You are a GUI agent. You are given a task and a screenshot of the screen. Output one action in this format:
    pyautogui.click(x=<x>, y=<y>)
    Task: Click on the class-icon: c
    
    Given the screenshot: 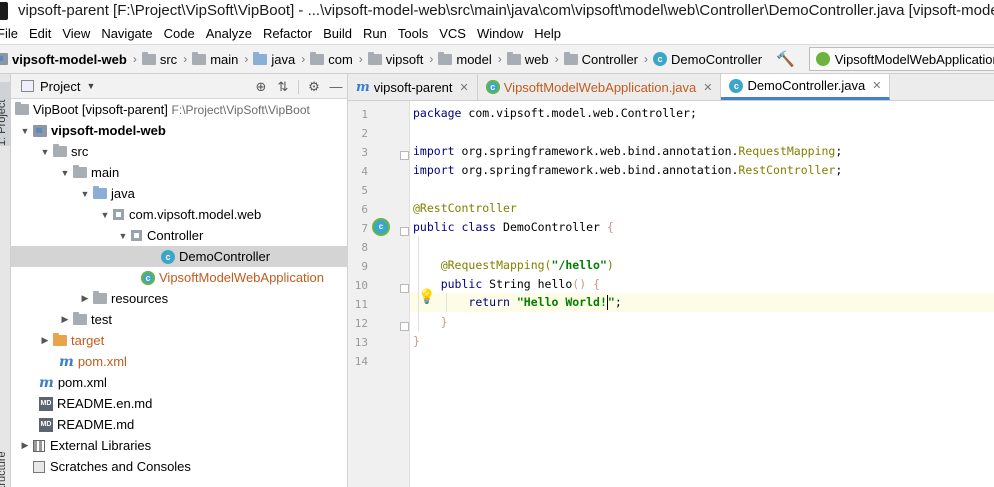 What is the action you would take?
    pyautogui.click(x=736, y=85)
    